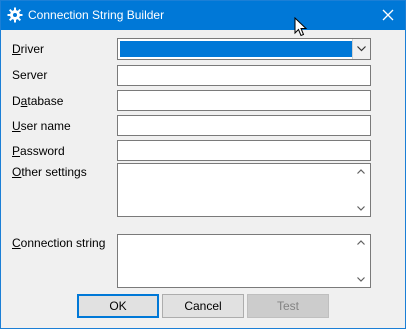 Image resolution: width=406 pixels, height=329 pixels. Describe the element at coordinates (15, 15) in the screenshot. I see `gear-icon` at that location.